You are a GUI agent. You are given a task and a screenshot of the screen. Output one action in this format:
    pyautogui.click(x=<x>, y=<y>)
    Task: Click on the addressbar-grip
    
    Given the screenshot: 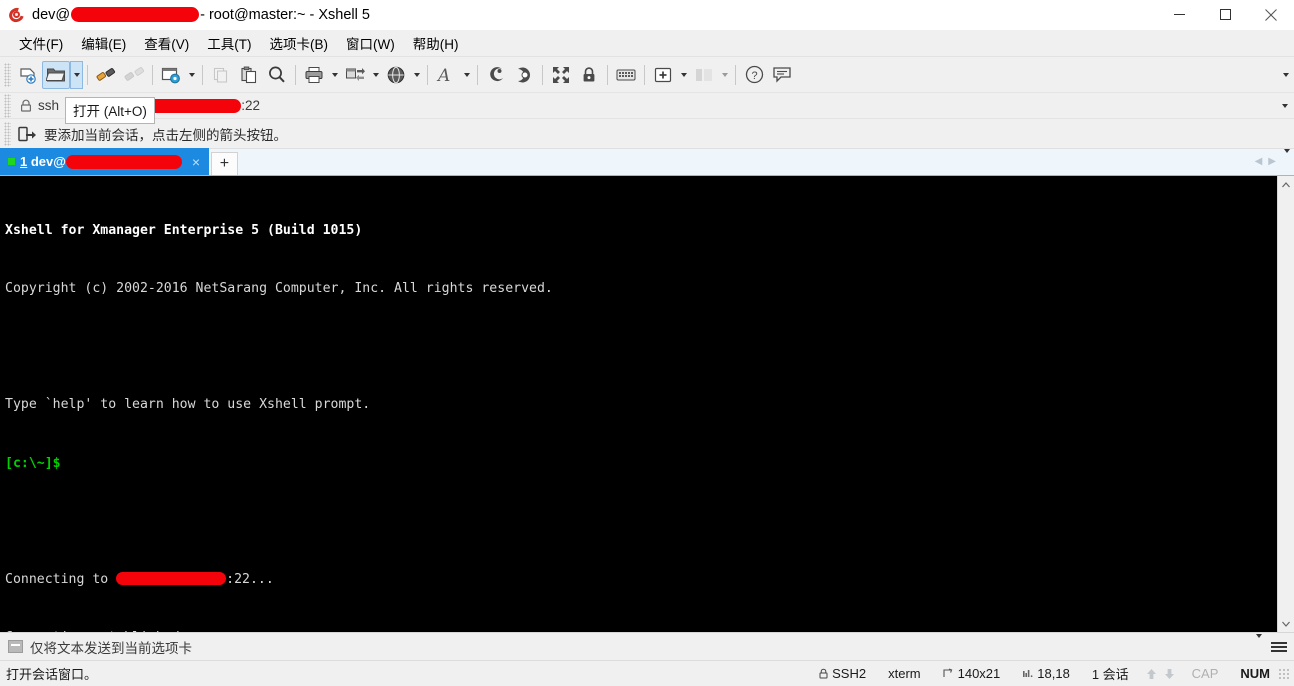 What is the action you would take?
    pyautogui.click(x=7, y=105)
    